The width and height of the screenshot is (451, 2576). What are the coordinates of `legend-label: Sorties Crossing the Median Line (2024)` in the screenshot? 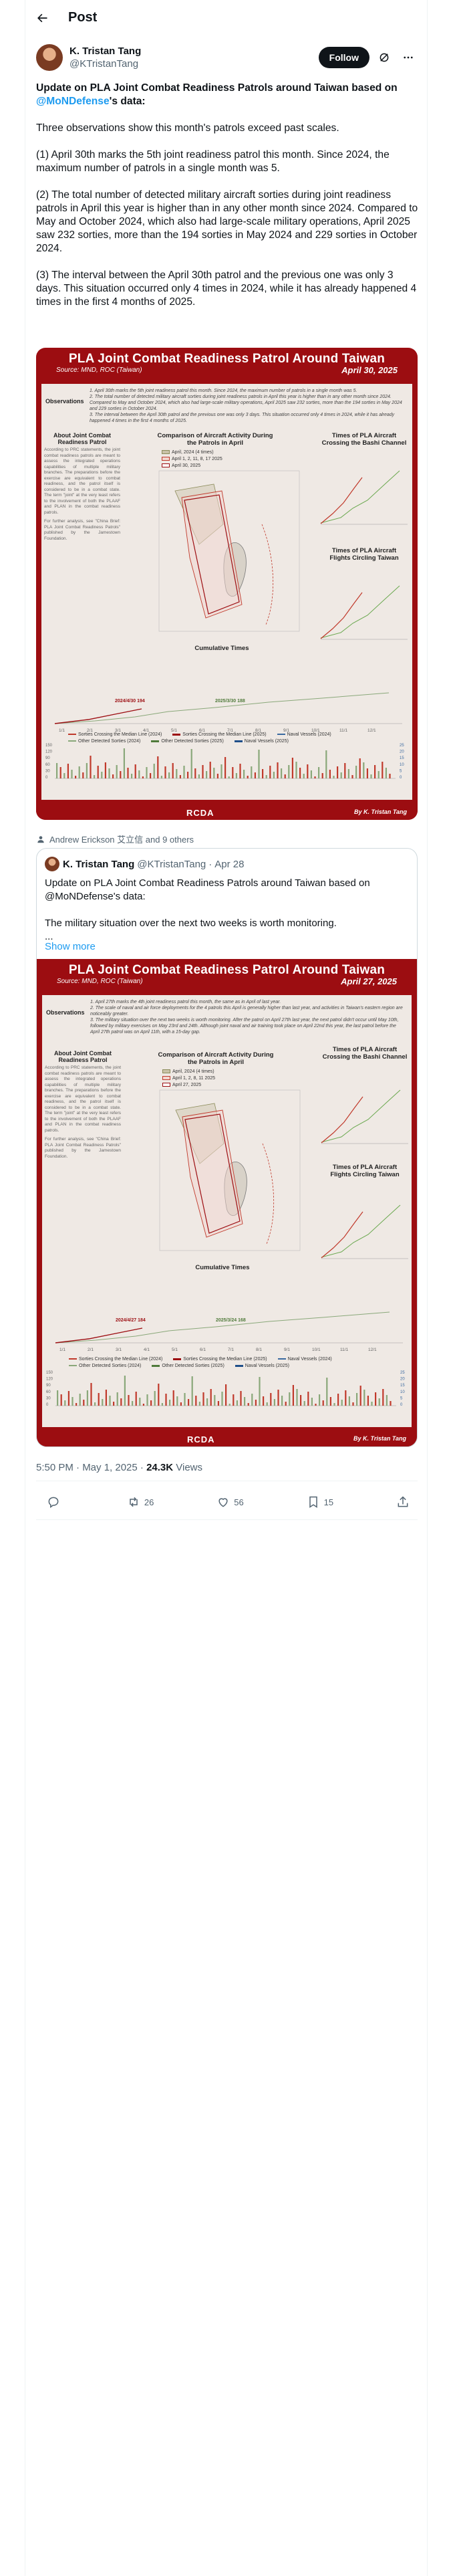 It's located at (121, 1359).